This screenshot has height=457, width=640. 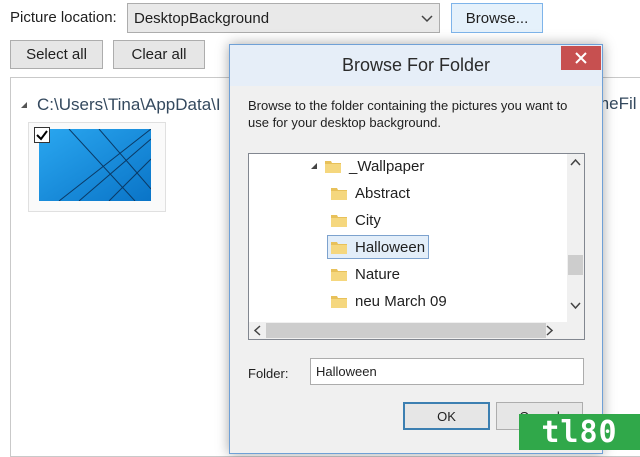 I want to click on tree-item-neu-march-09: neu March 09, so click(x=389, y=301).